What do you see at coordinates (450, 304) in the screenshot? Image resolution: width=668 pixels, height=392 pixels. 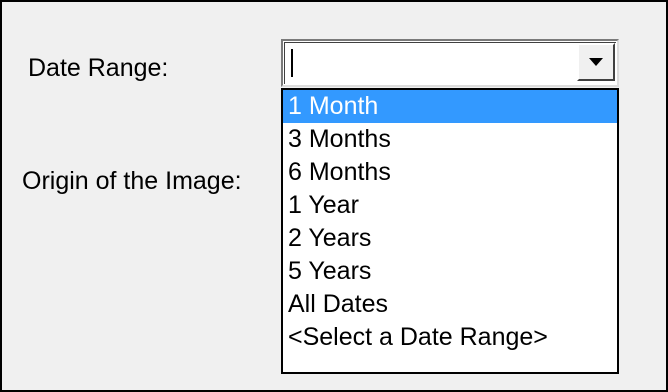 I see `option-all-dates: All Dates` at bounding box center [450, 304].